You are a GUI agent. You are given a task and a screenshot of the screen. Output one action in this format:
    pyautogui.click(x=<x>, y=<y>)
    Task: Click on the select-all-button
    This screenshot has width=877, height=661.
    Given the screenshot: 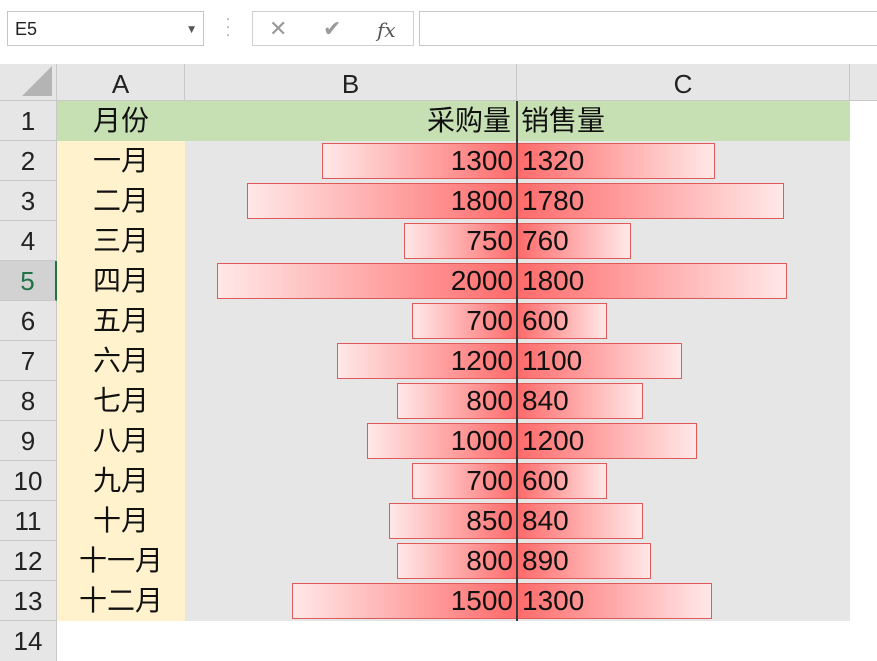 What is the action you would take?
    pyautogui.click(x=28, y=82)
    